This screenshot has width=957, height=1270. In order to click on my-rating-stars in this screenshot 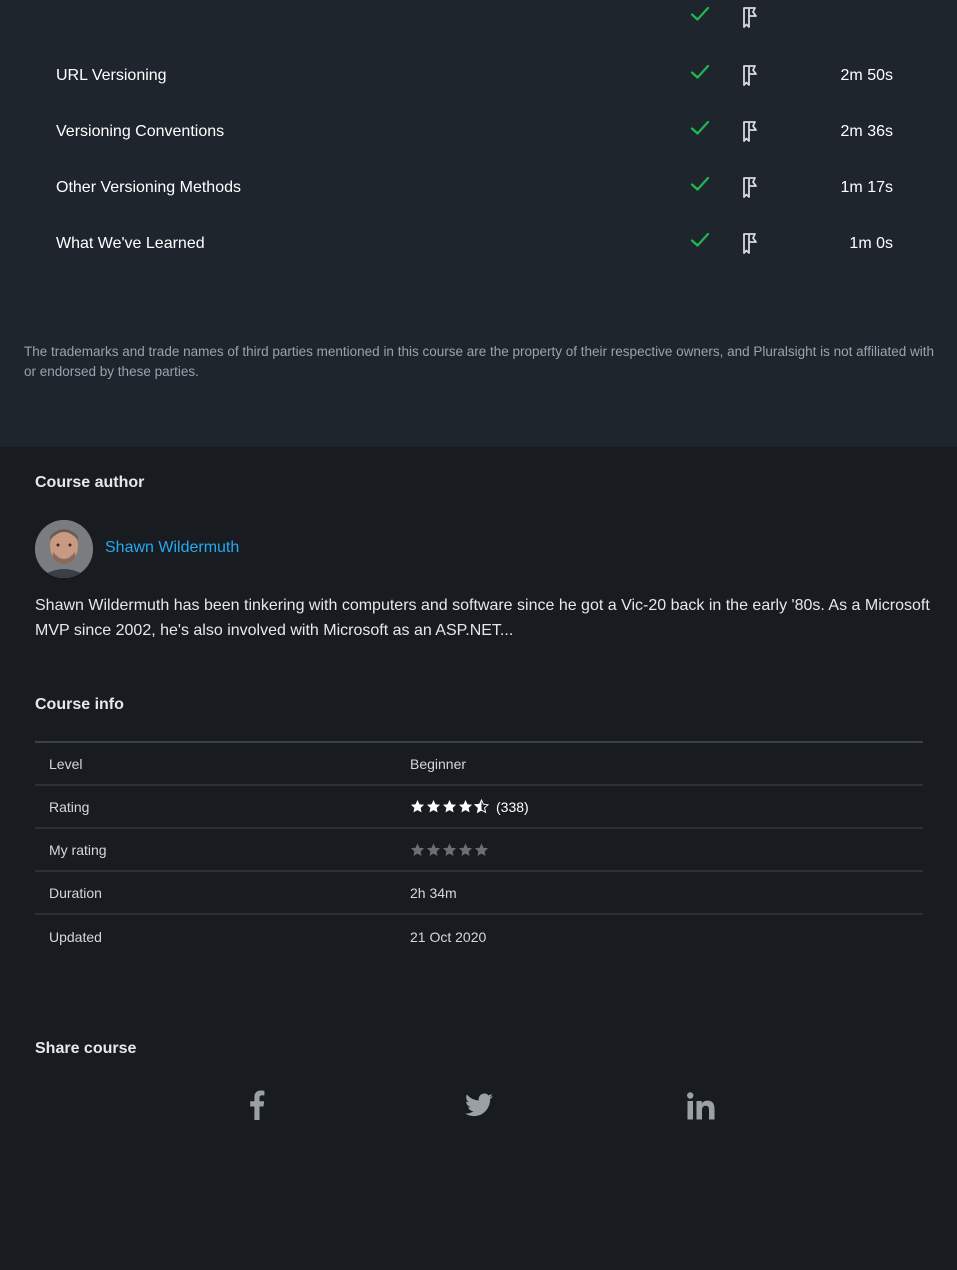, I will do `click(450, 849)`.